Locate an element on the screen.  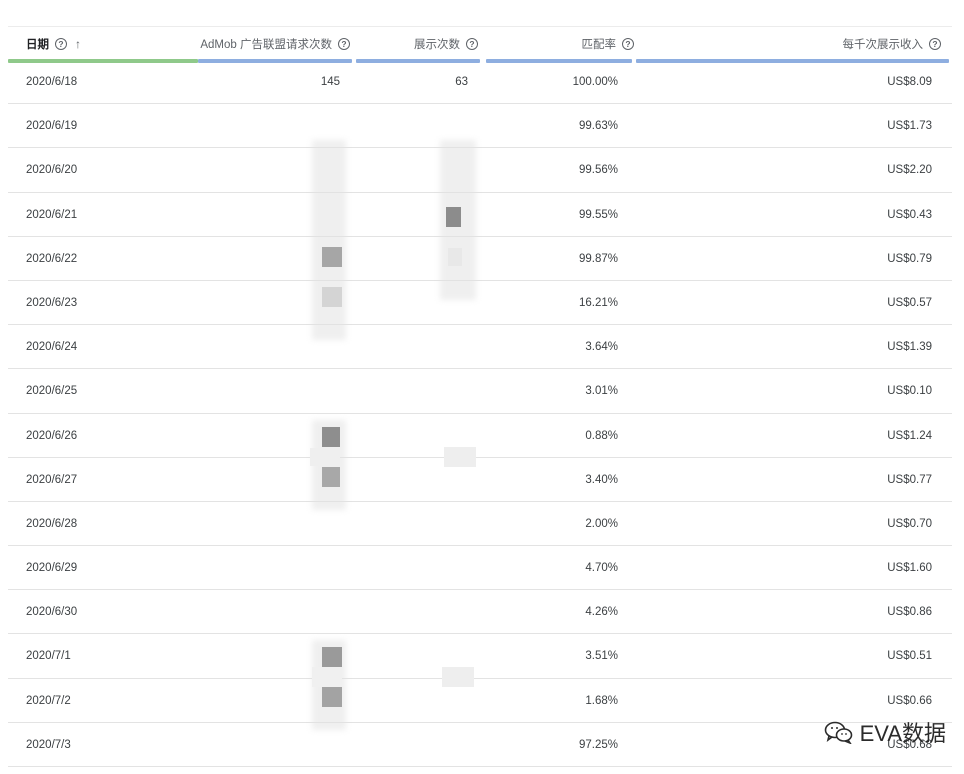
table-row: 2020/6/18 145 63 100.00% US$8.09 is located at coordinates (480, 82).